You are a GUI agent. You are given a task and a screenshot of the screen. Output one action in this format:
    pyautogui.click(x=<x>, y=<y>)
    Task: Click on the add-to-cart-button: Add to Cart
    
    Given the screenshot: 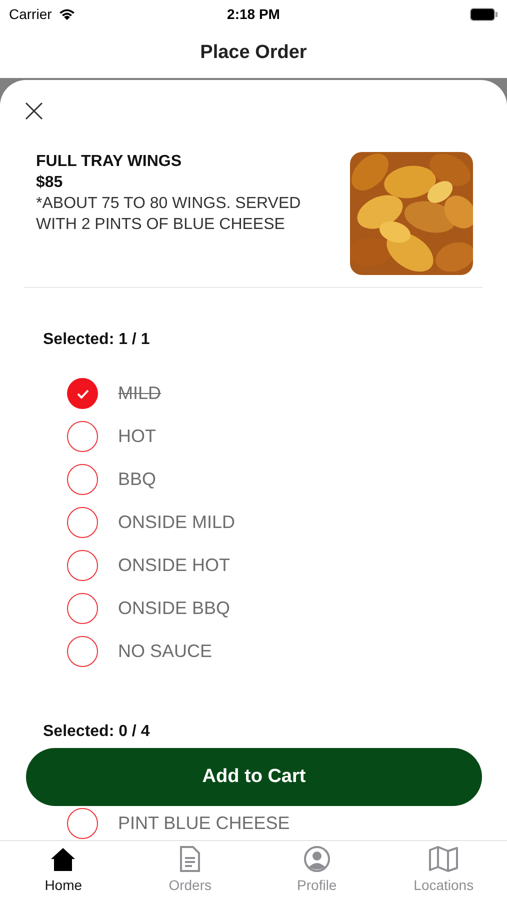 What is the action you would take?
    pyautogui.click(x=254, y=777)
    